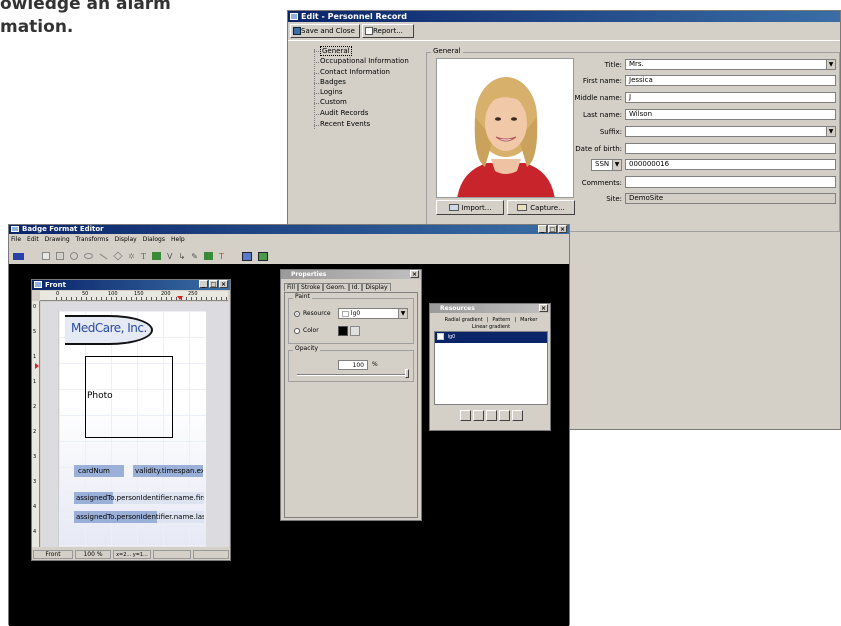  I want to click on front-title: Front, so click(55, 285).